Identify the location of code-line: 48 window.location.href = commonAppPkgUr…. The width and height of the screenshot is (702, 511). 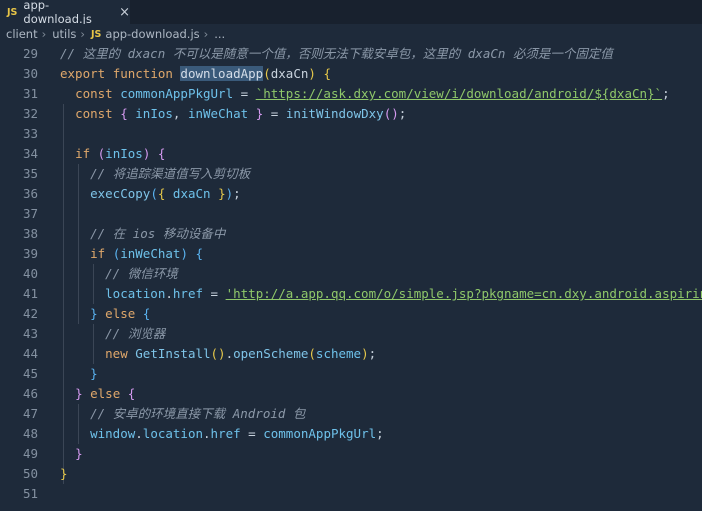
(351, 434).